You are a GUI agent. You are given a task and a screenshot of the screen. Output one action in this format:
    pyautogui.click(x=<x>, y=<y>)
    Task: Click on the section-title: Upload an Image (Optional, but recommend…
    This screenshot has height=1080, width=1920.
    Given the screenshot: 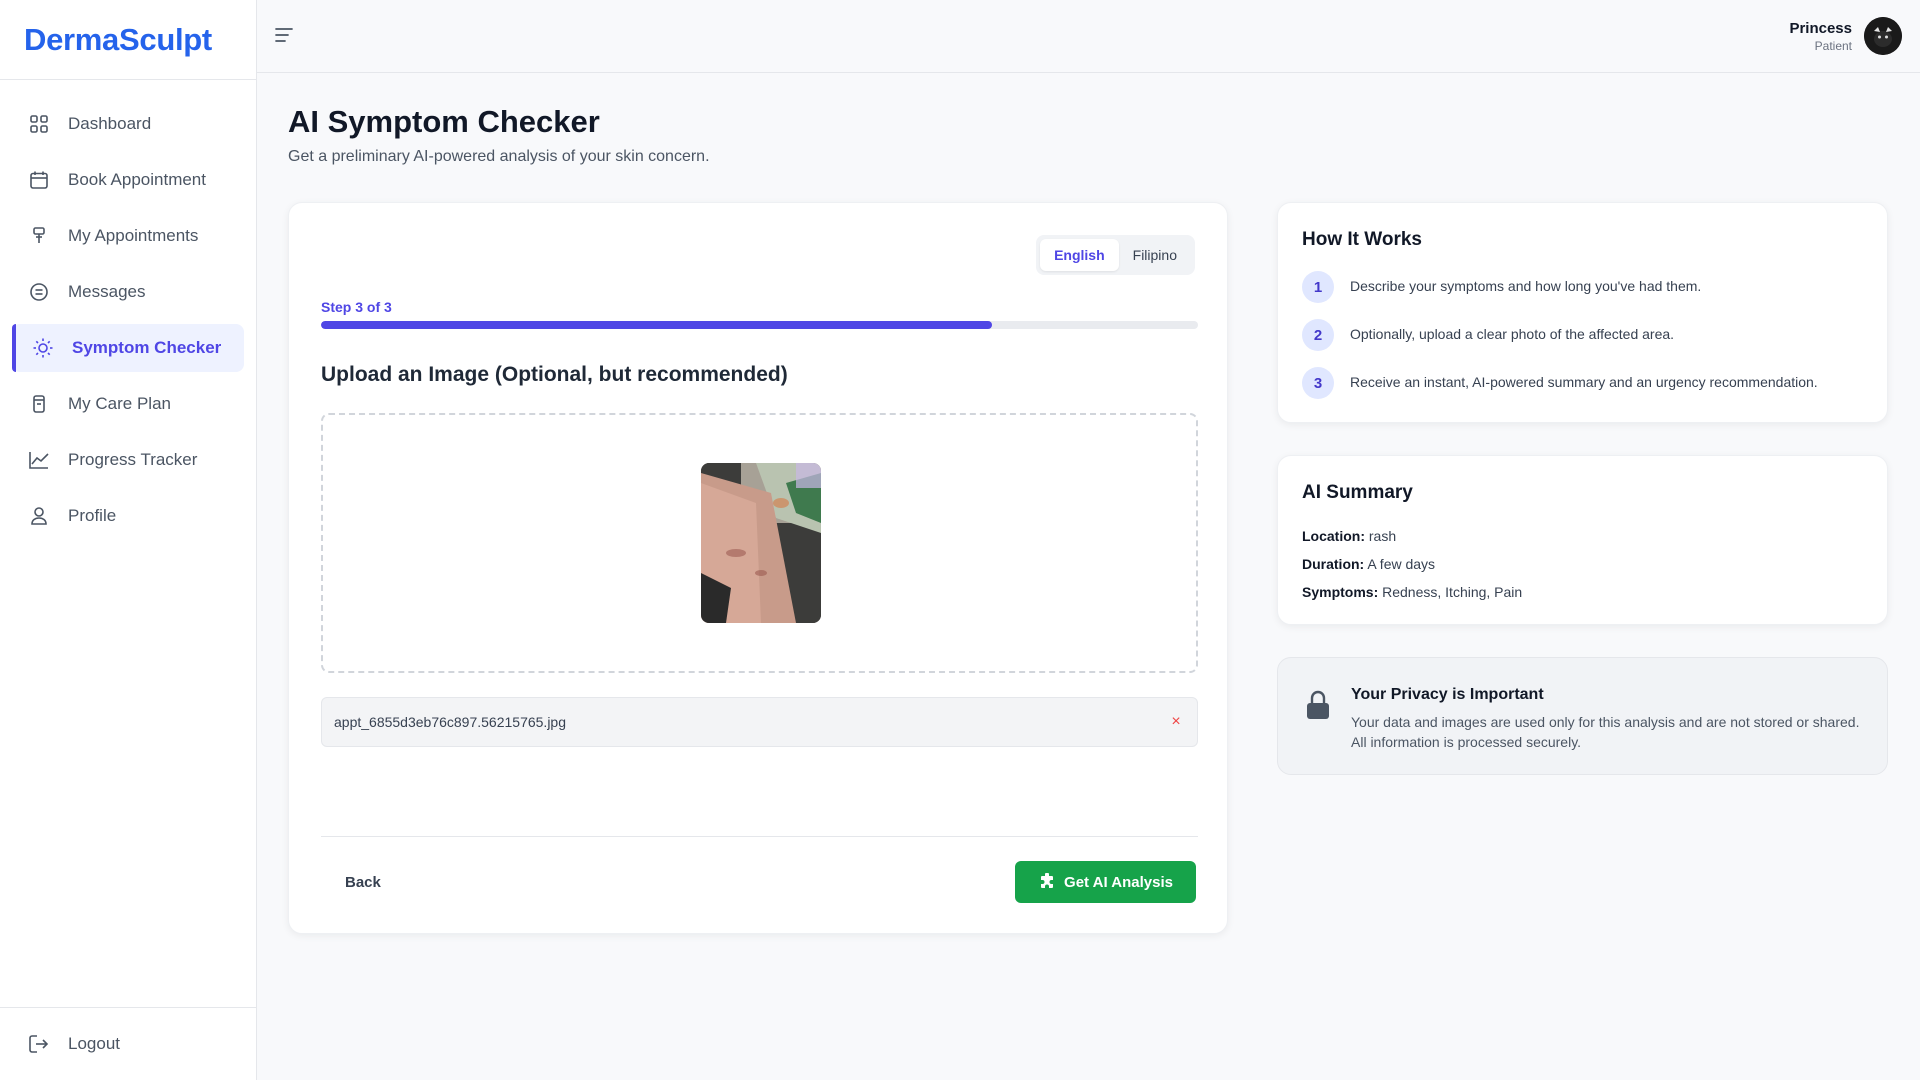 What is the action you would take?
    pyautogui.click(x=554, y=374)
    